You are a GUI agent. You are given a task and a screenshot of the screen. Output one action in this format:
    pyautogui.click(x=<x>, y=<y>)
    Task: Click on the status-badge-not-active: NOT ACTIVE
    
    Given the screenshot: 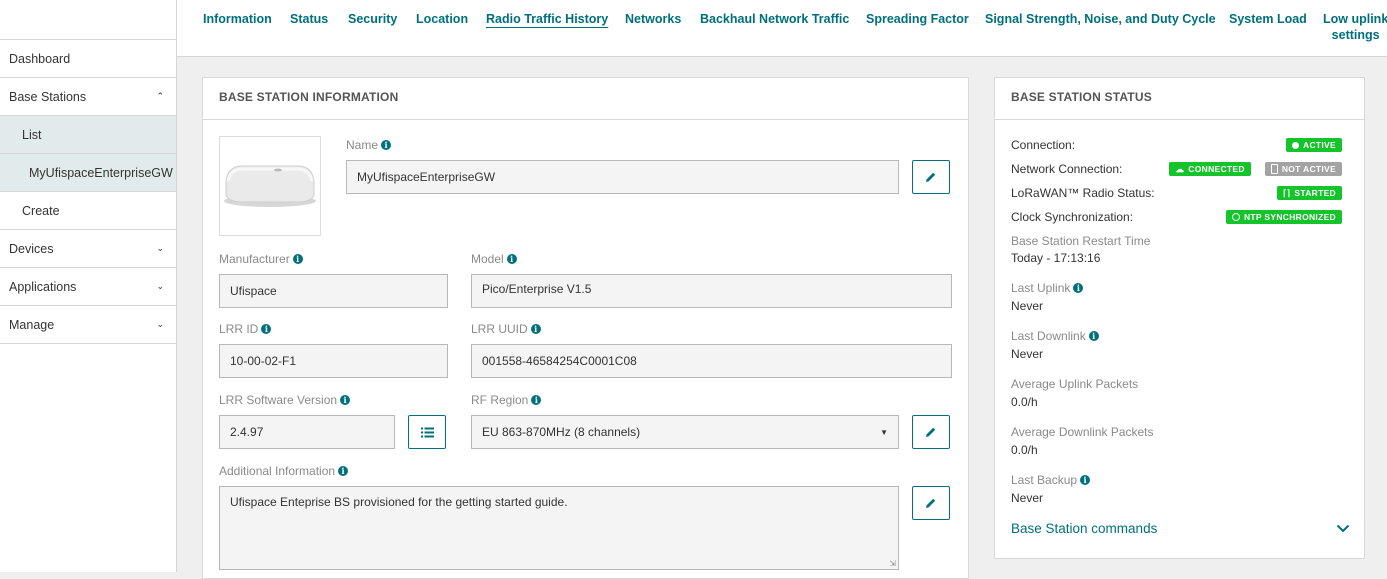 What is the action you would take?
    pyautogui.click(x=1303, y=169)
    